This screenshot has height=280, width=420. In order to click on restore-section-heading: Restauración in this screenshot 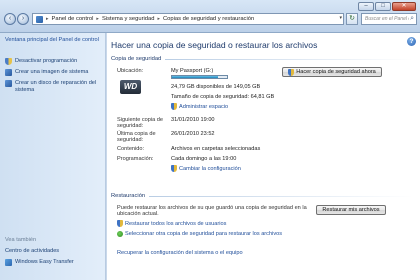, I will do `click(260, 196)`.